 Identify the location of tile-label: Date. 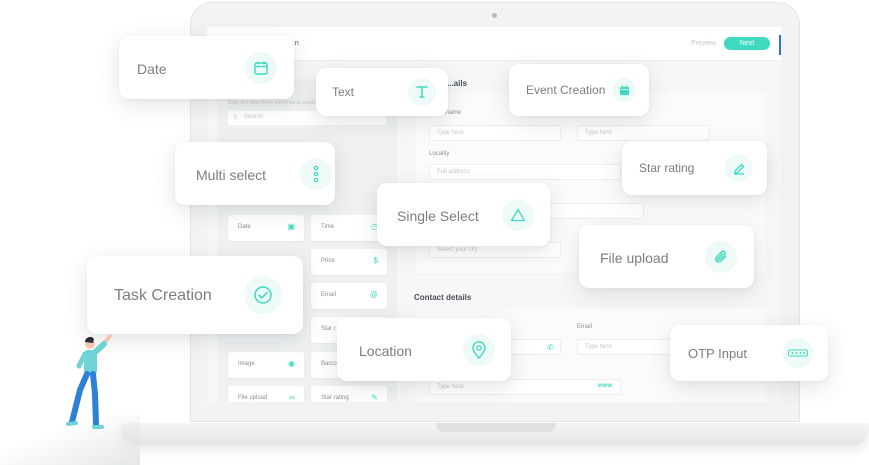
(244, 227).